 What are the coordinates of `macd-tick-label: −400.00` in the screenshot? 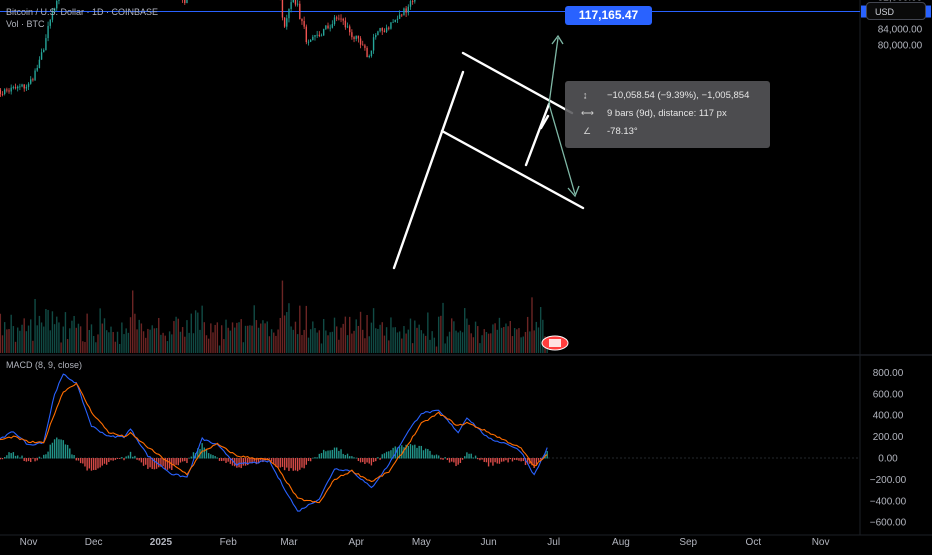 It's located at (888, 501).